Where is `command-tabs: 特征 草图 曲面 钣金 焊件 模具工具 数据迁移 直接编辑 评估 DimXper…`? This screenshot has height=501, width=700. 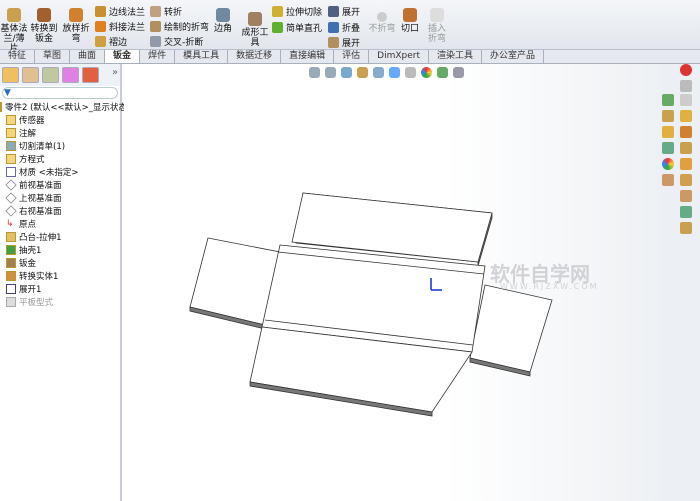 command-tabs: 特征 草图 曲面 钣金 焊件 模具工具 数据迁移 直接编辑 评估 DimXper… is located at coordinates (350, 57).